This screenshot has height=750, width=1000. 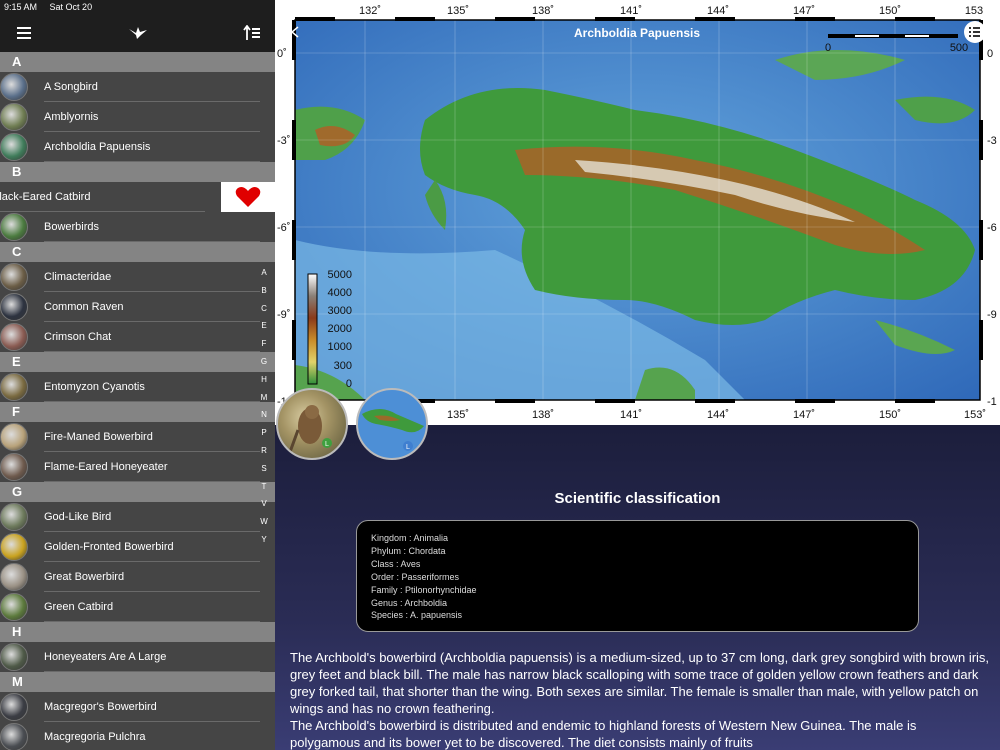 I want to click on top-tick: 144˚, so click(x=718, y=11).